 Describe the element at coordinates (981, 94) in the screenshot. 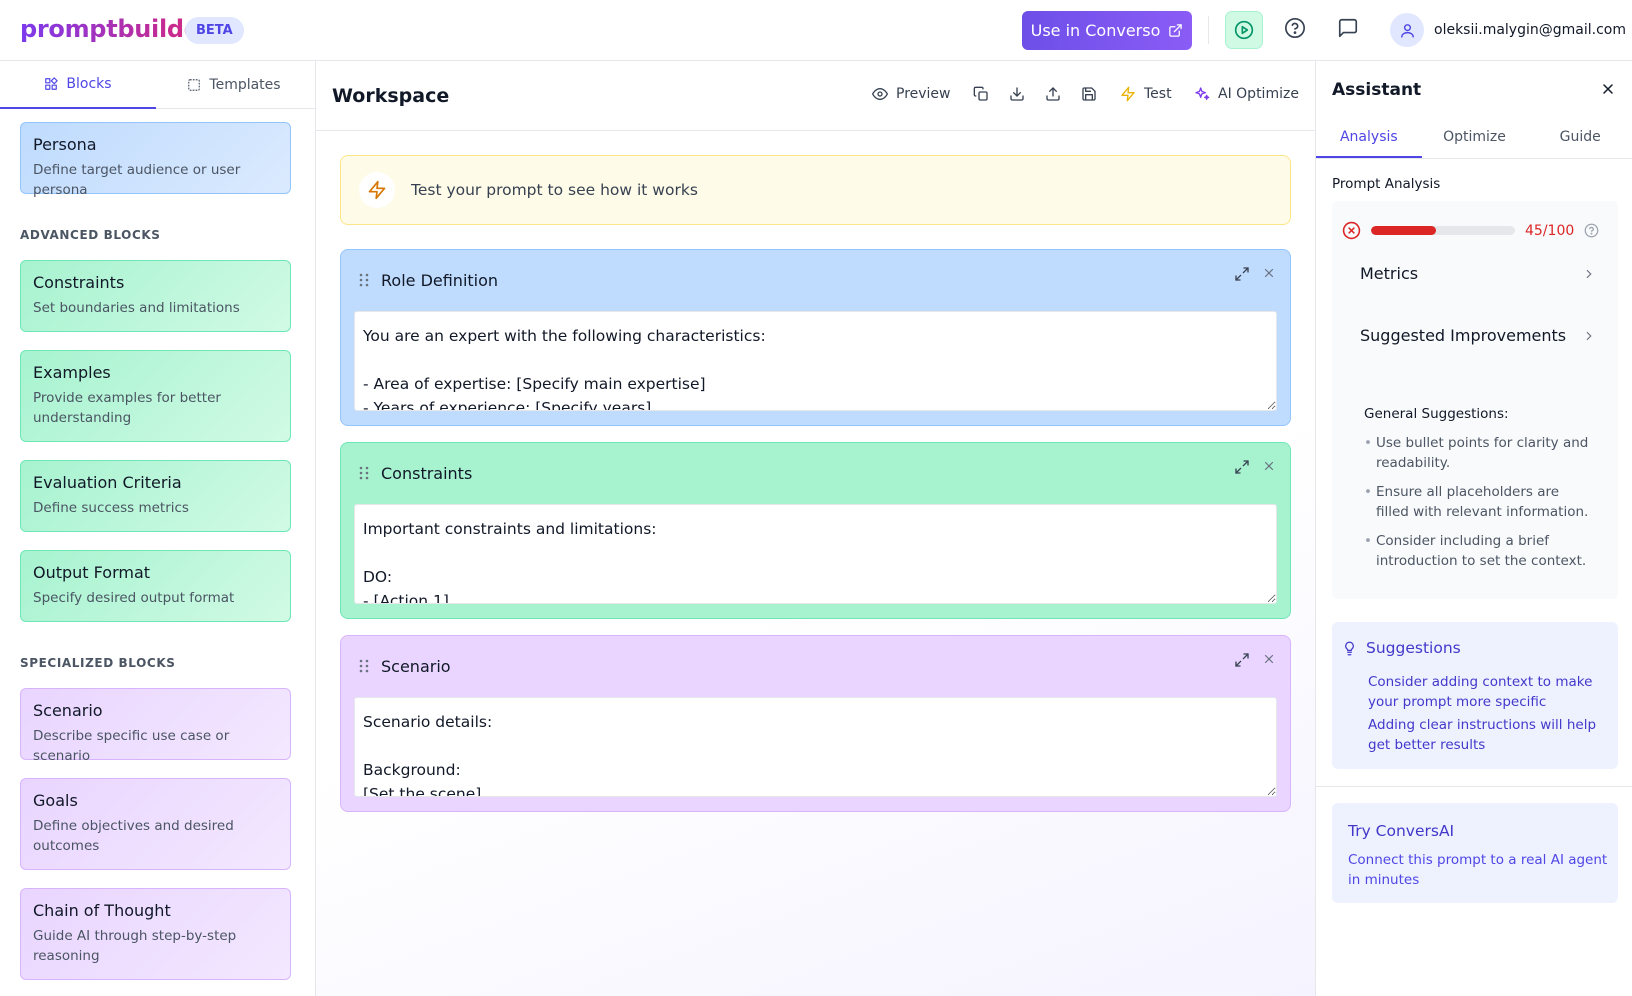

I see `copy-button` at that location.